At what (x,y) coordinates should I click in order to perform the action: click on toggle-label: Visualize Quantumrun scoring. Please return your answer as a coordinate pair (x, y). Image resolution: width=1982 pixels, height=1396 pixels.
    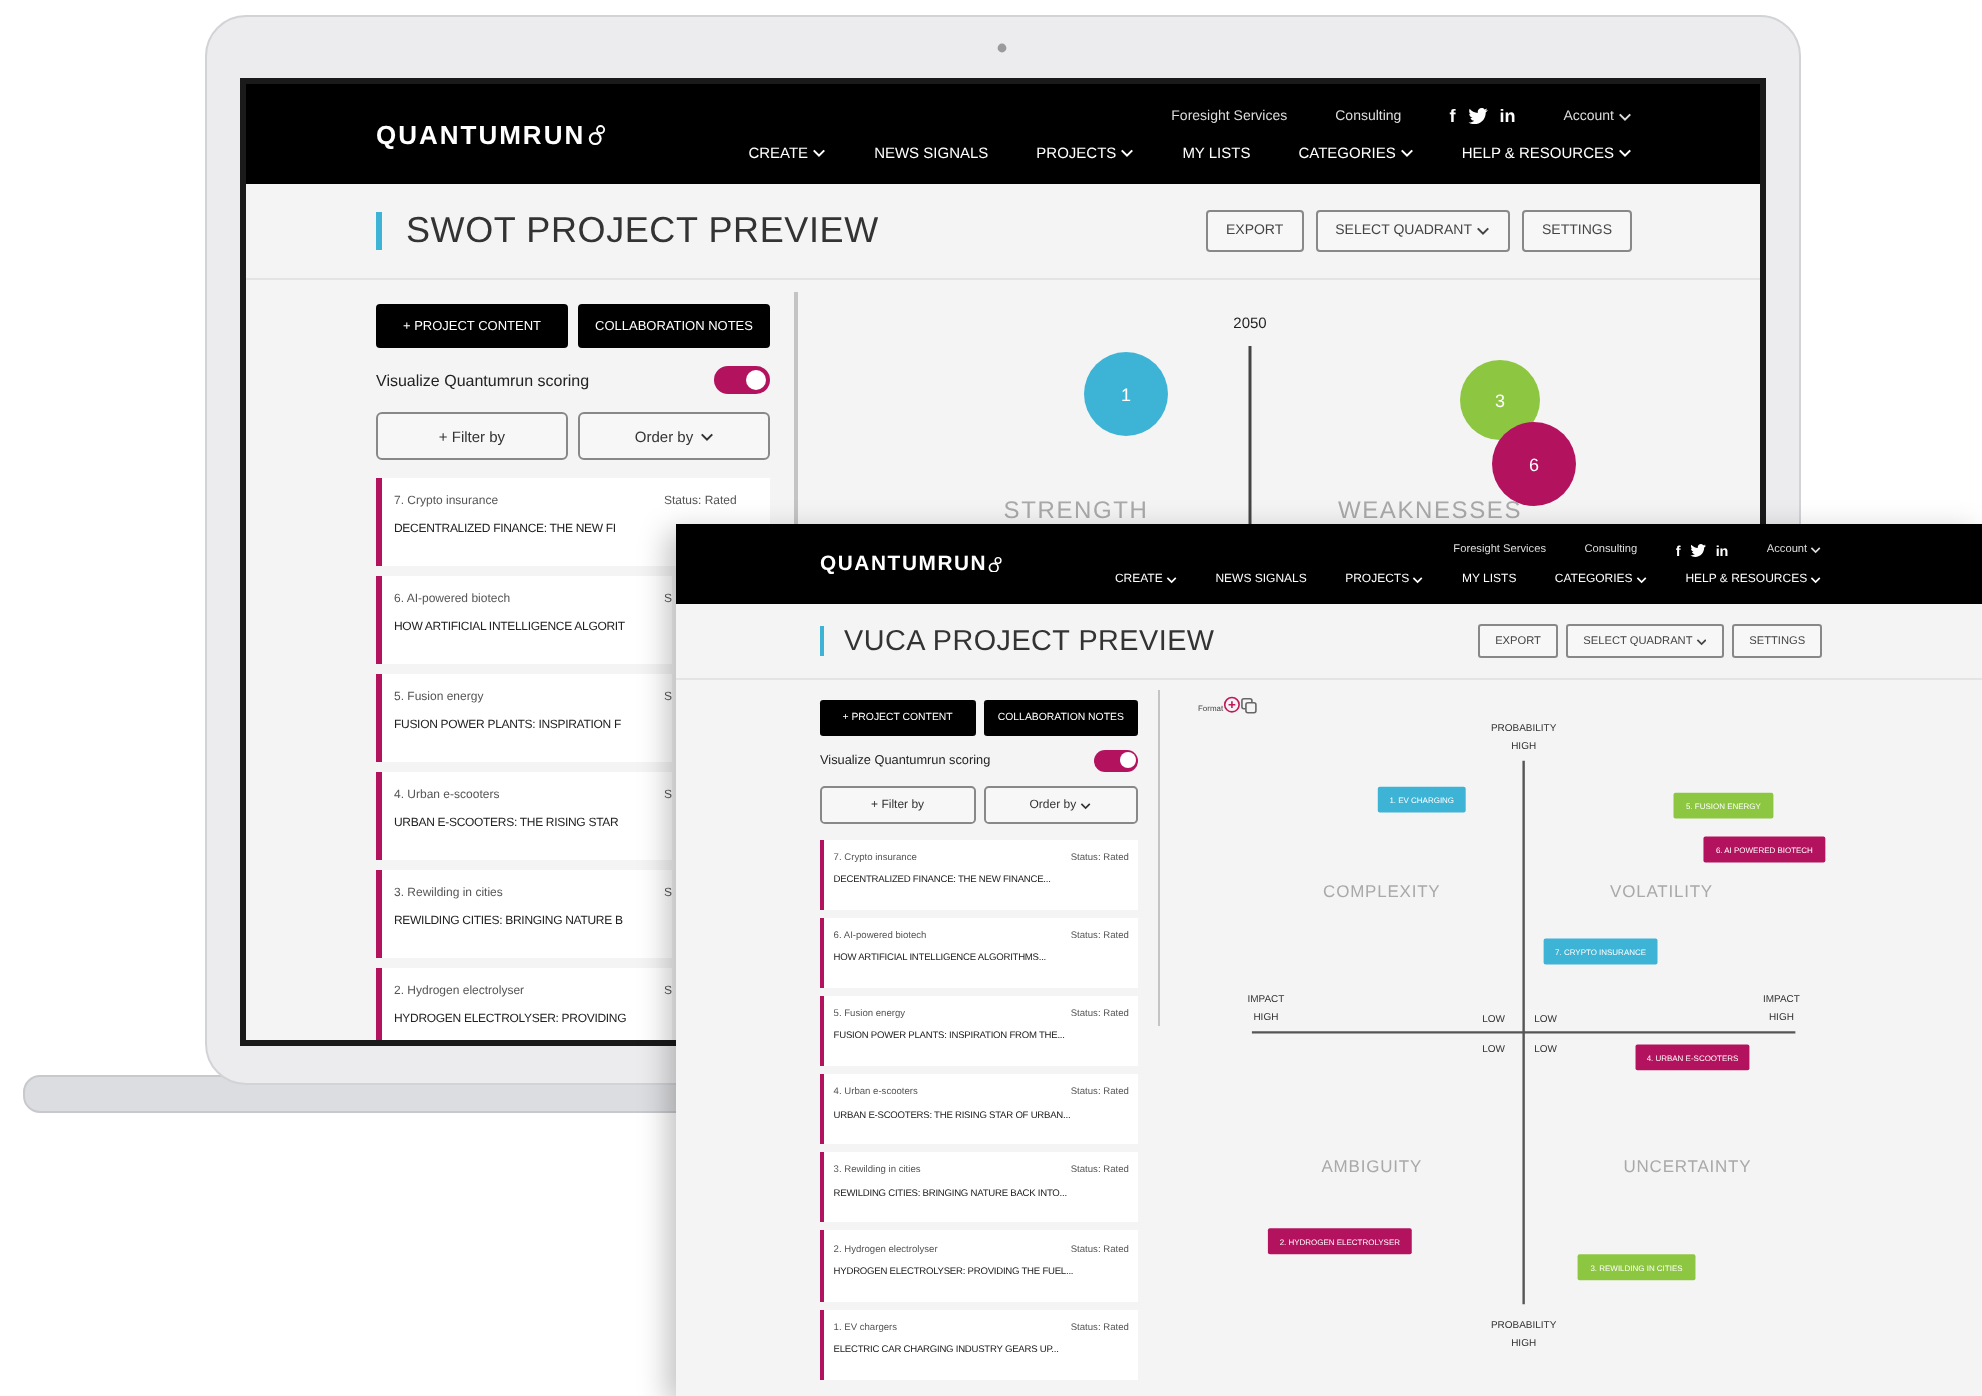
    Looking at the image, I should click on (483, 380).